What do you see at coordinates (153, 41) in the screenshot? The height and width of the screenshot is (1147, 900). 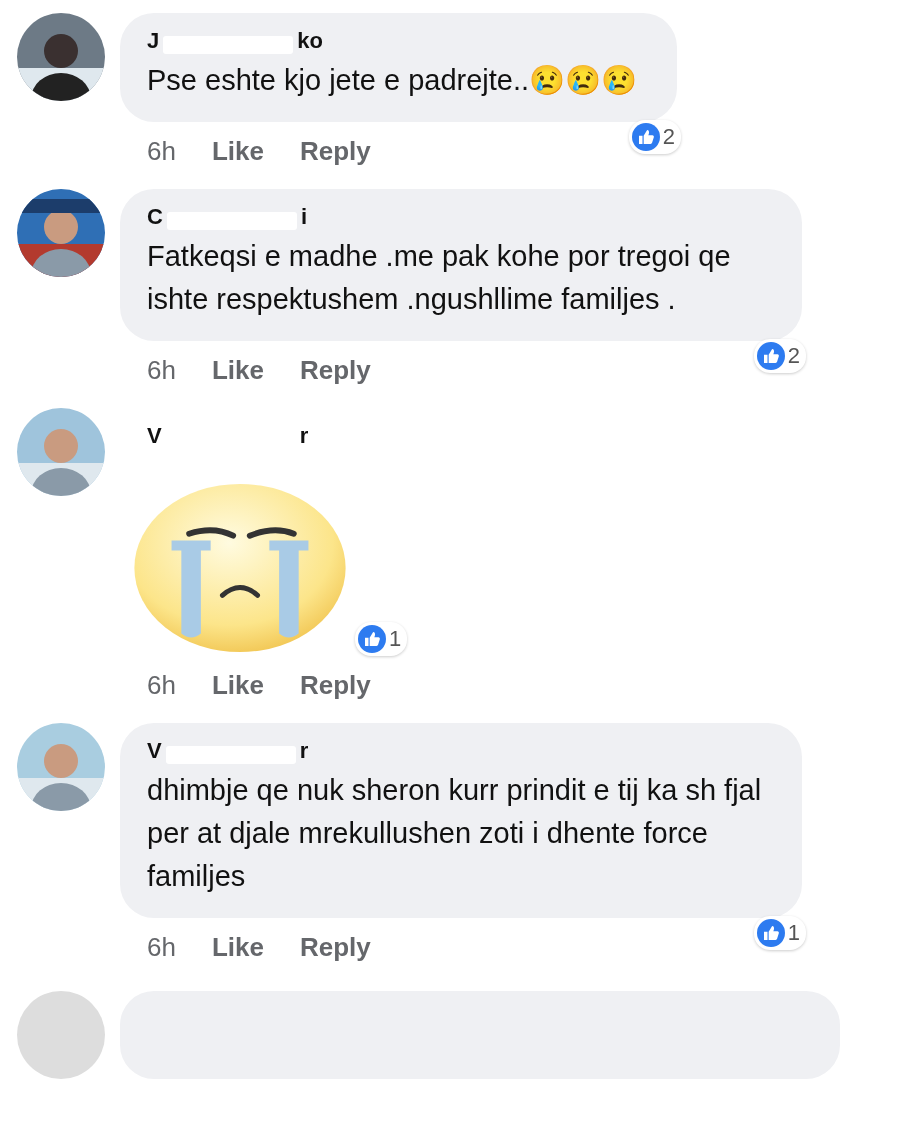 I see `author-name: J` at bounding box center [153, 41].